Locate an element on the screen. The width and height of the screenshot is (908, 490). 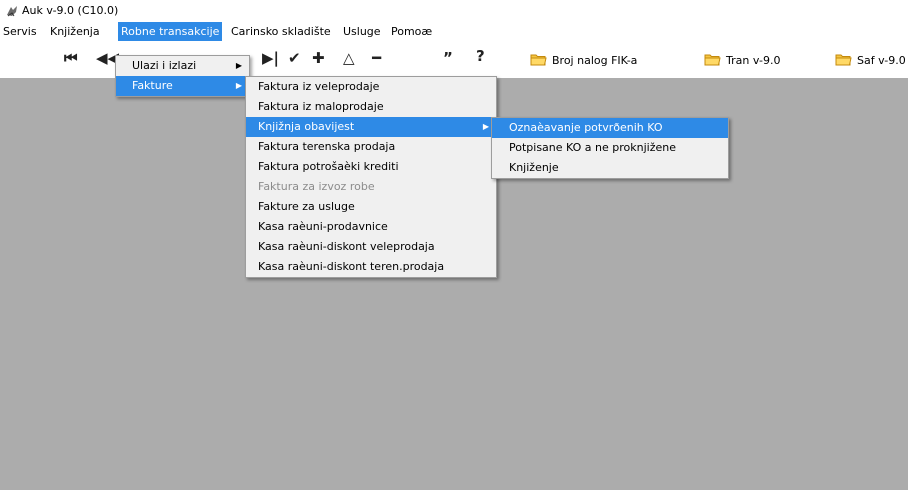
menu-item-label: Potpisane KO a ne proknjižene is located at coordinates (592, 147).